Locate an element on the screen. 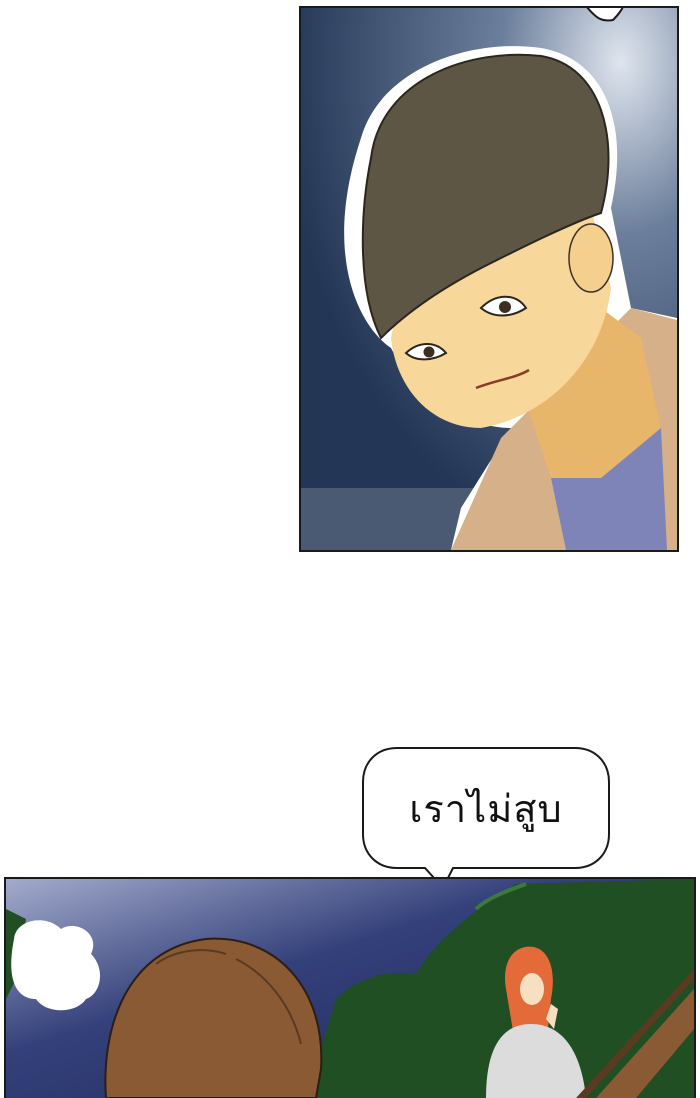 This screenshot has height=1098, width=700. speech-bubble-text: เราไม่สูบ is located at coordinates (486, 808).